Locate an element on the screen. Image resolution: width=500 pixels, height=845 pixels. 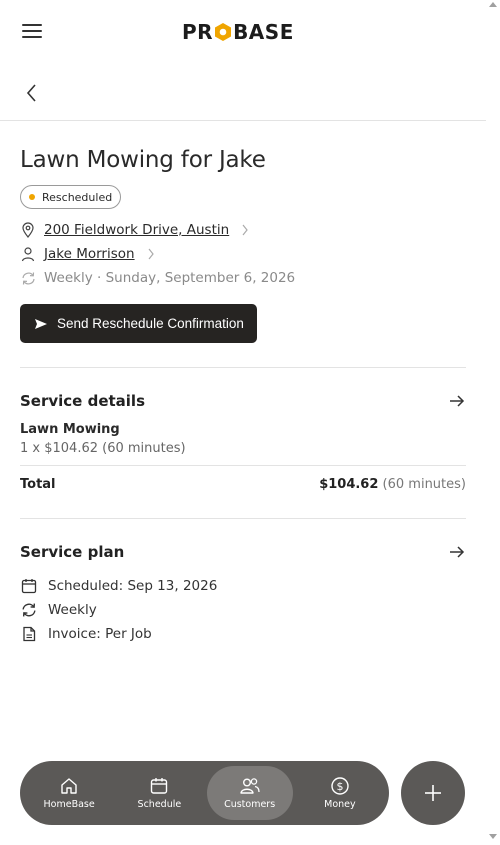
add-button is located at coordinates (433, 793).